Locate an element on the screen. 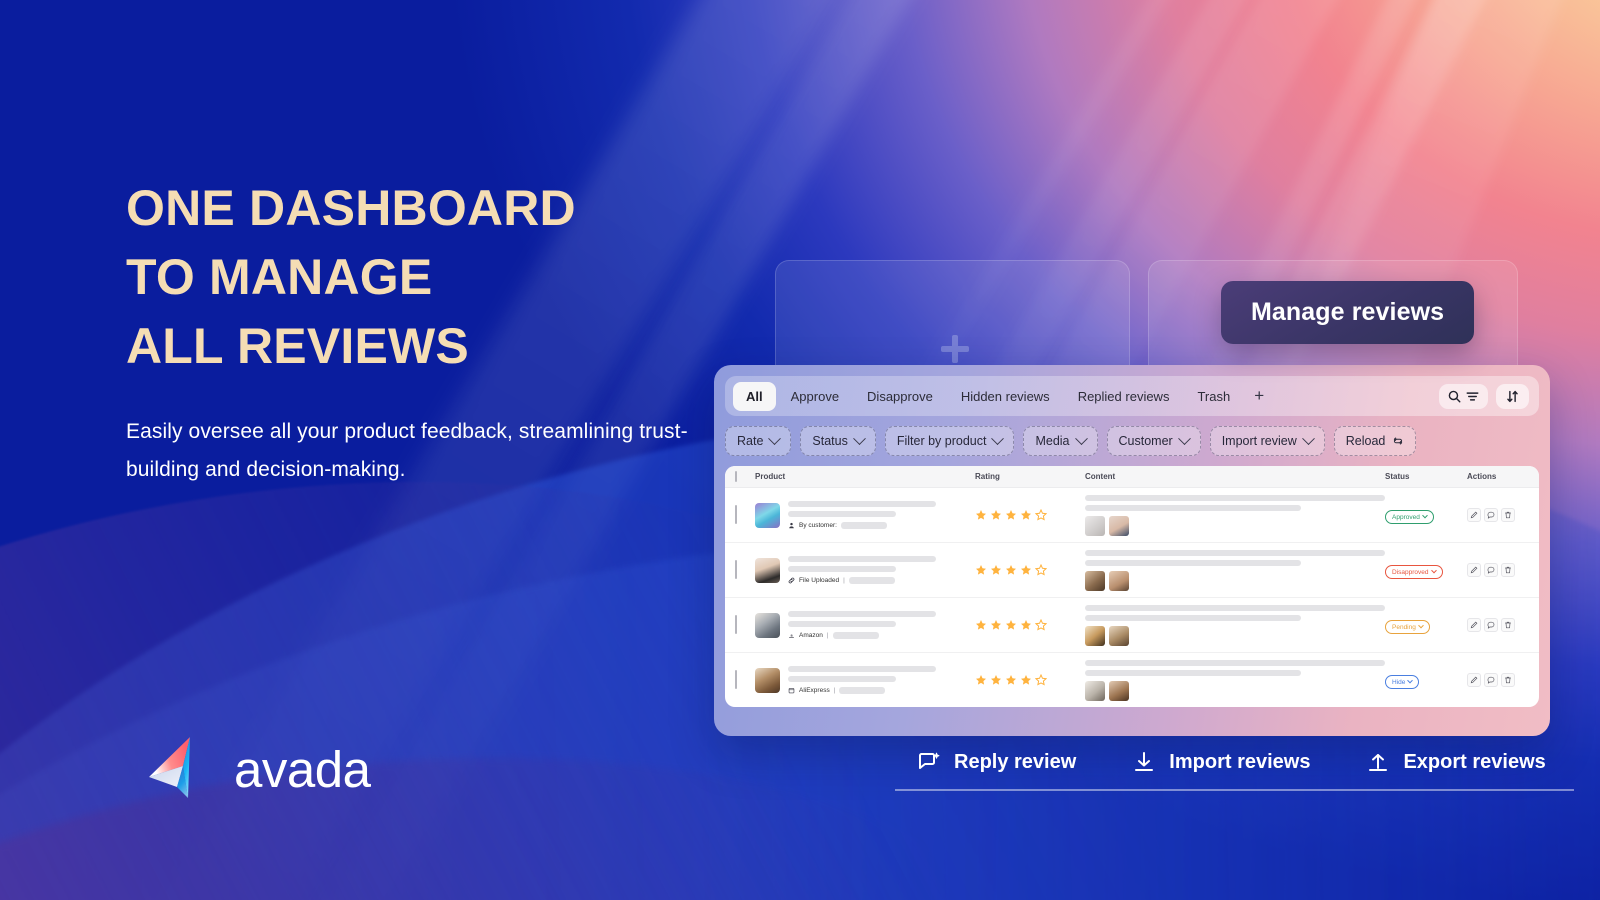 This screenshot has width=1600, height=900. table-row: By customer: Approved is located at coordinates (1132, 515).